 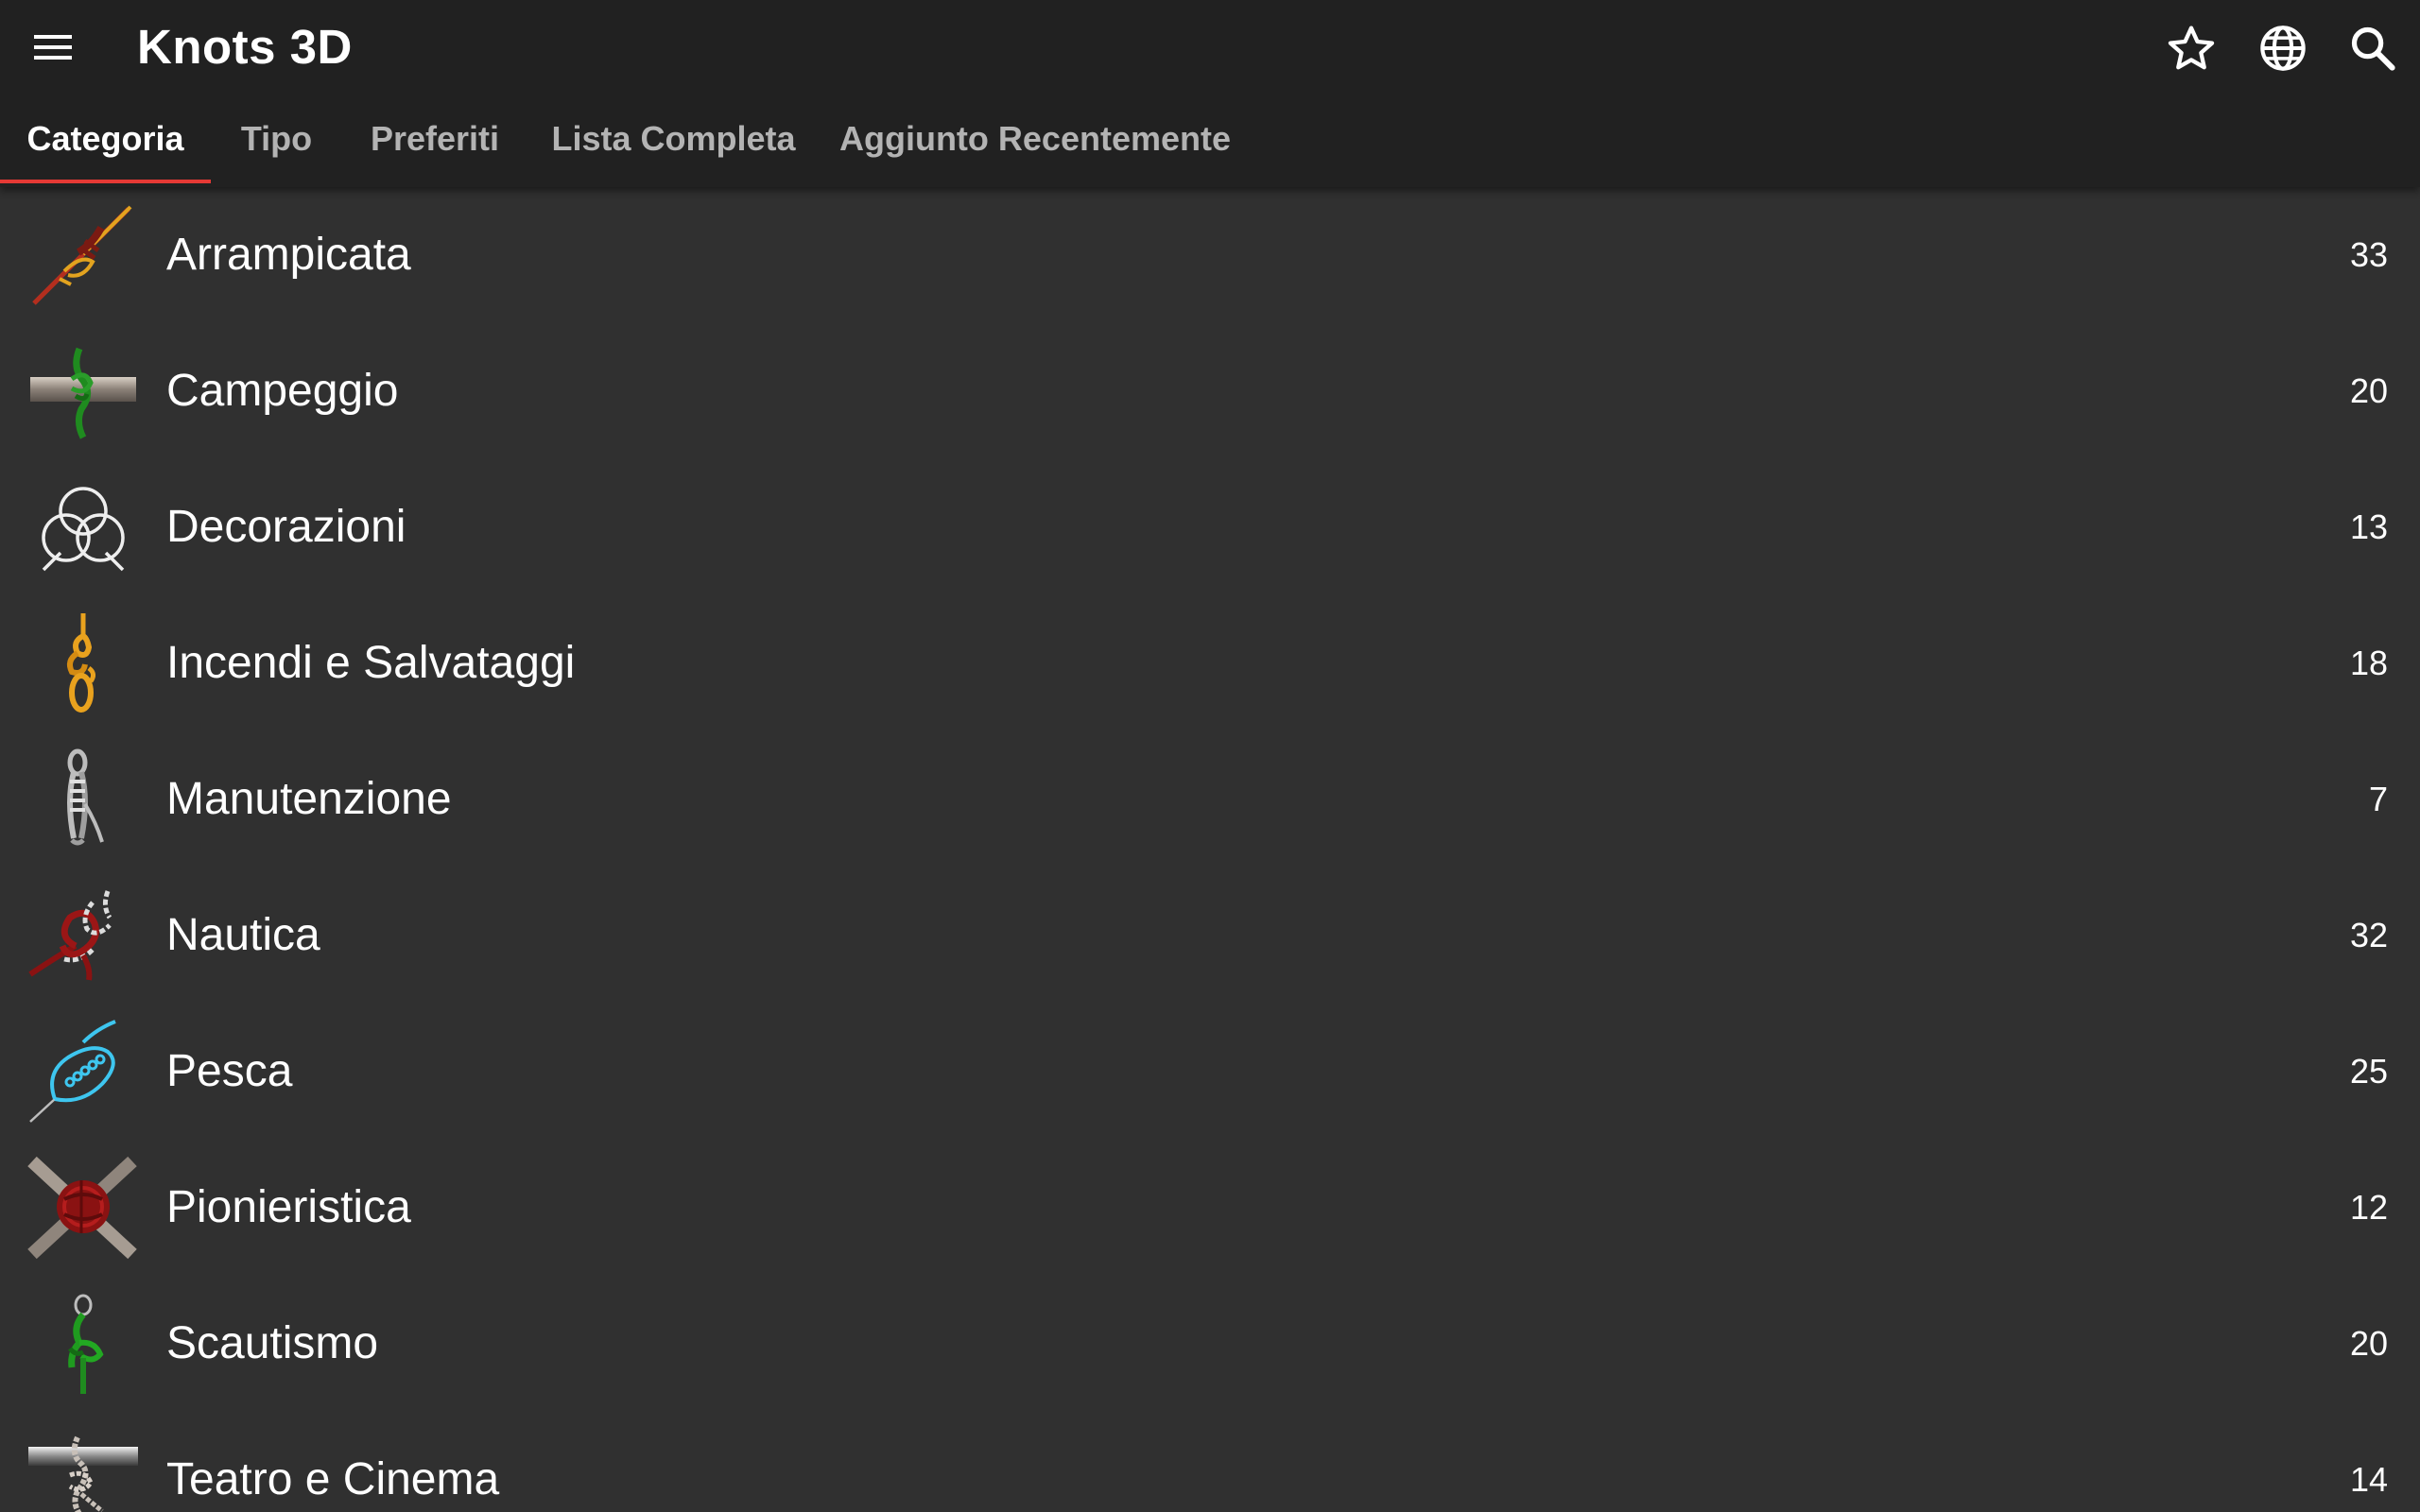 What do you see at coordinates (72, 1071) in the screenshot?
I see `fishing-knot-icon` at bounding box center [72, 1071].